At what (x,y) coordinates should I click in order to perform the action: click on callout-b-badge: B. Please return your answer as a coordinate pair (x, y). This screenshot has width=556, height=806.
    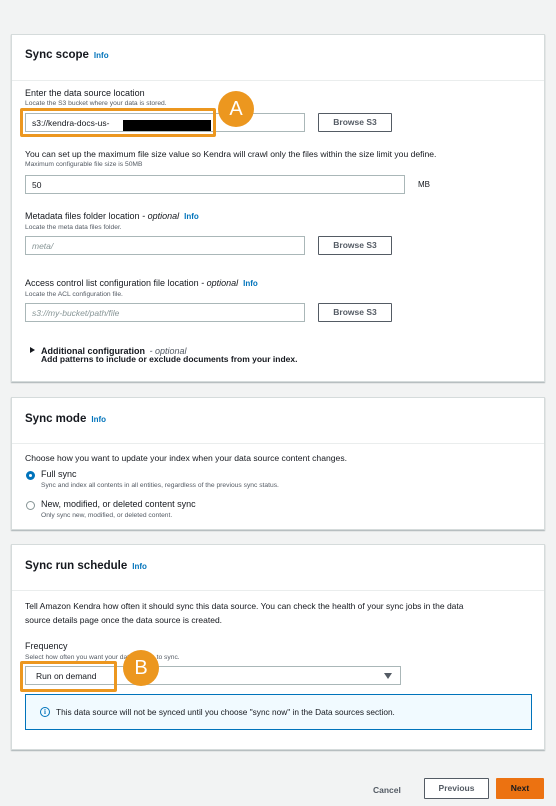
    Looking at the image, I should click on (141, 668).